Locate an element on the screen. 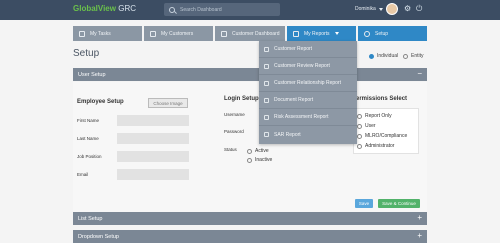 Image resolution: width=500 pixels, height=243 pixels. menu-item-document-report: Document Report is located at coordinates (308, 100).